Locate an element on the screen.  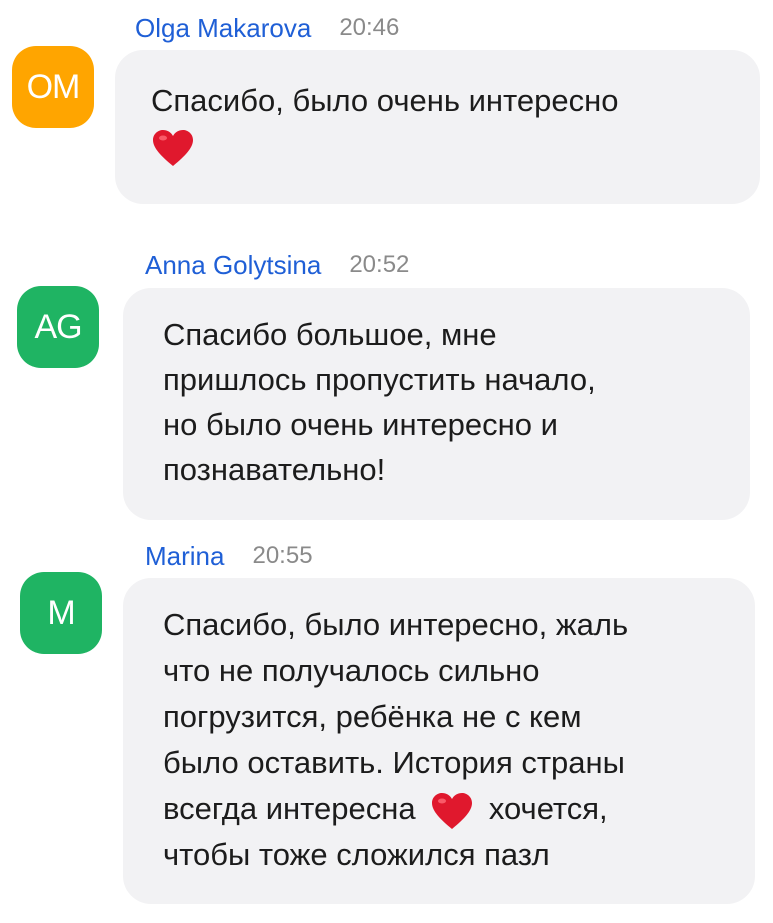
message-header: Marina 20:55 is located at coordinates (229, 556).